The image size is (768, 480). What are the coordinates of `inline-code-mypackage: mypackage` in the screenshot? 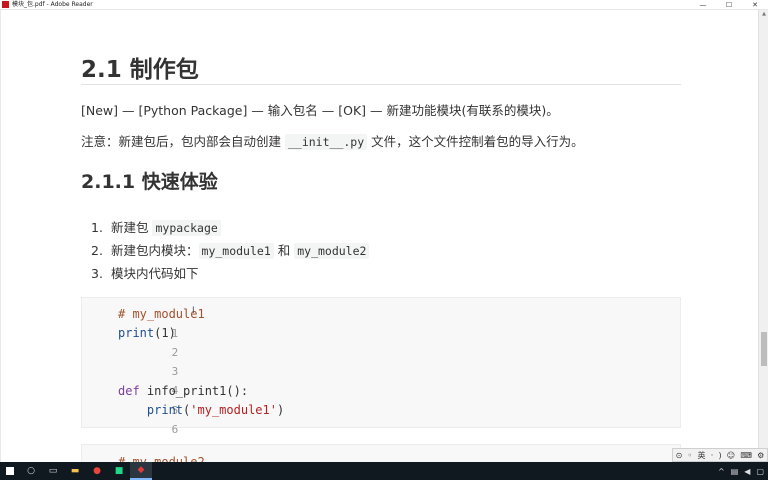 It's located at (186, 228).